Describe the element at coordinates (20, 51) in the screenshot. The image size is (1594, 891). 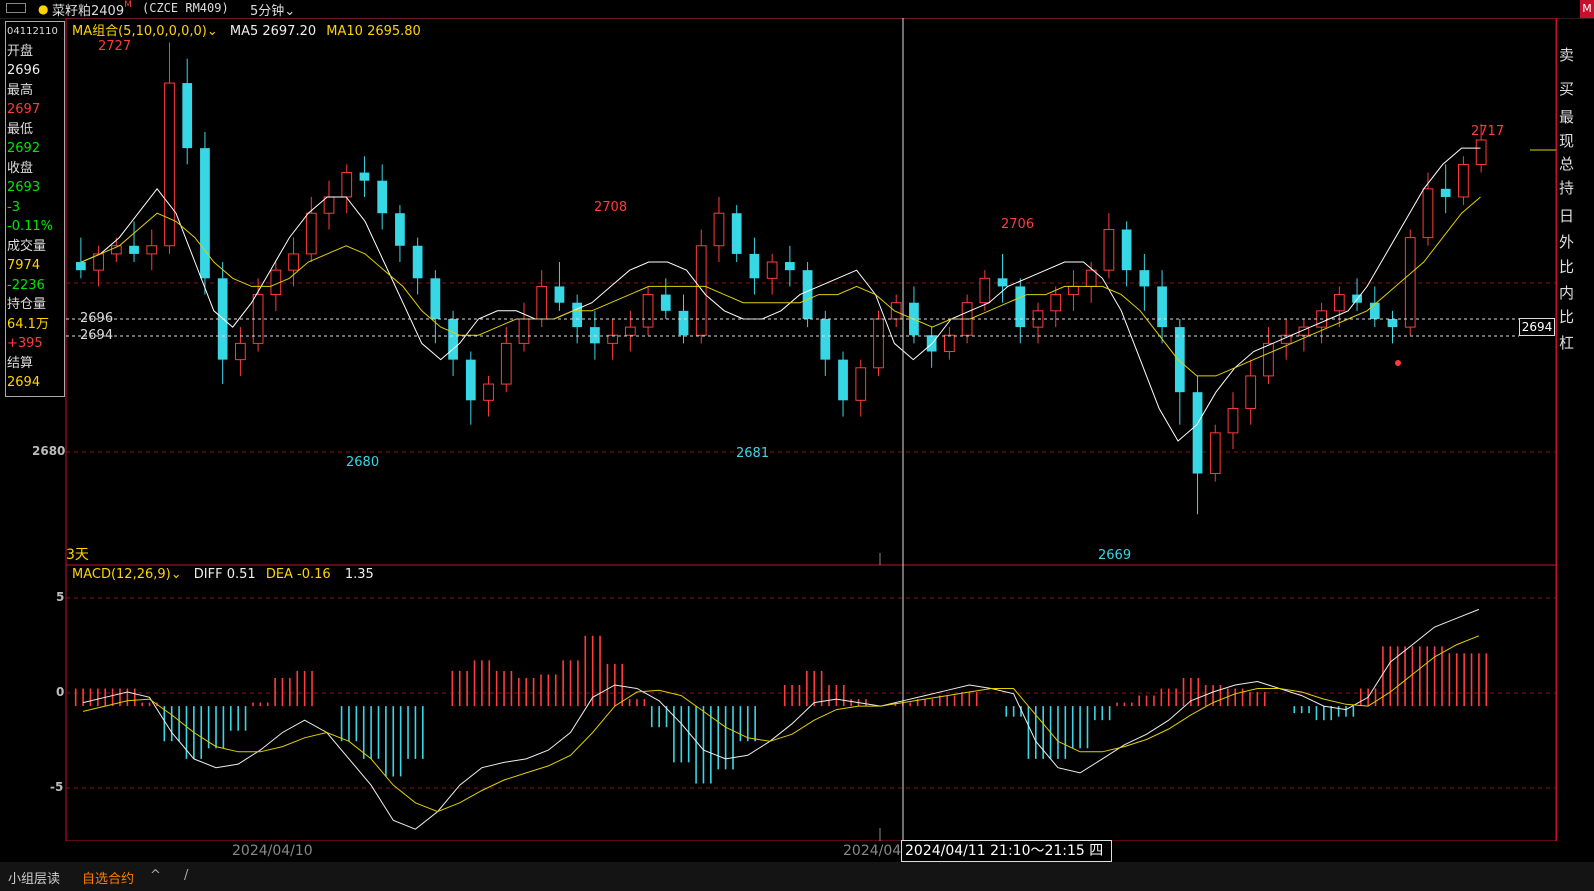
I see `open-label: 开盘` at that location.